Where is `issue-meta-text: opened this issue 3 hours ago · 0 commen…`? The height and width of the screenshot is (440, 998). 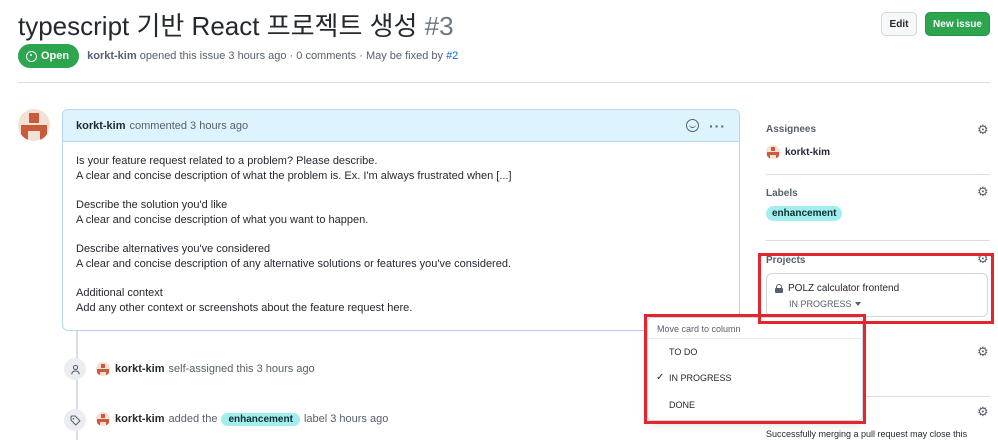 issue-meta-text: opened this issue 3 hours ago · 0 commen… is located at coordinates (291, 56).